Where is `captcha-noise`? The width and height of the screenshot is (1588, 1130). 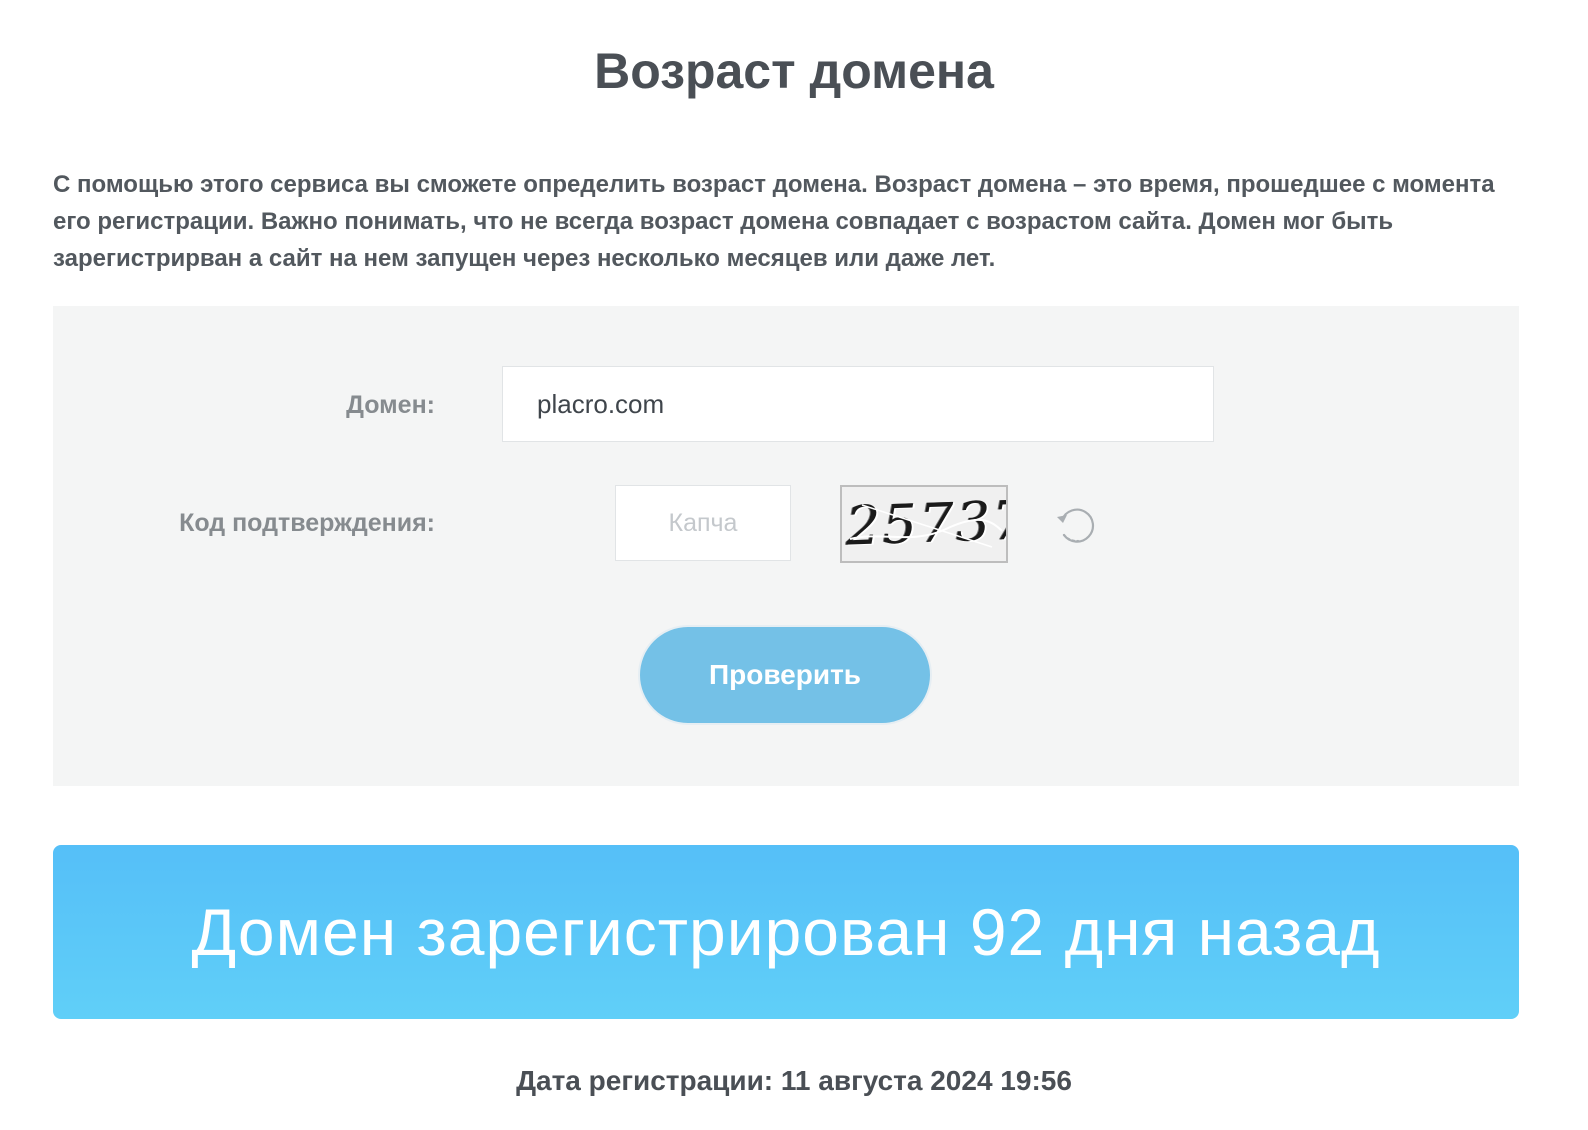
captcha-noise is located at coordinates (926, 526).